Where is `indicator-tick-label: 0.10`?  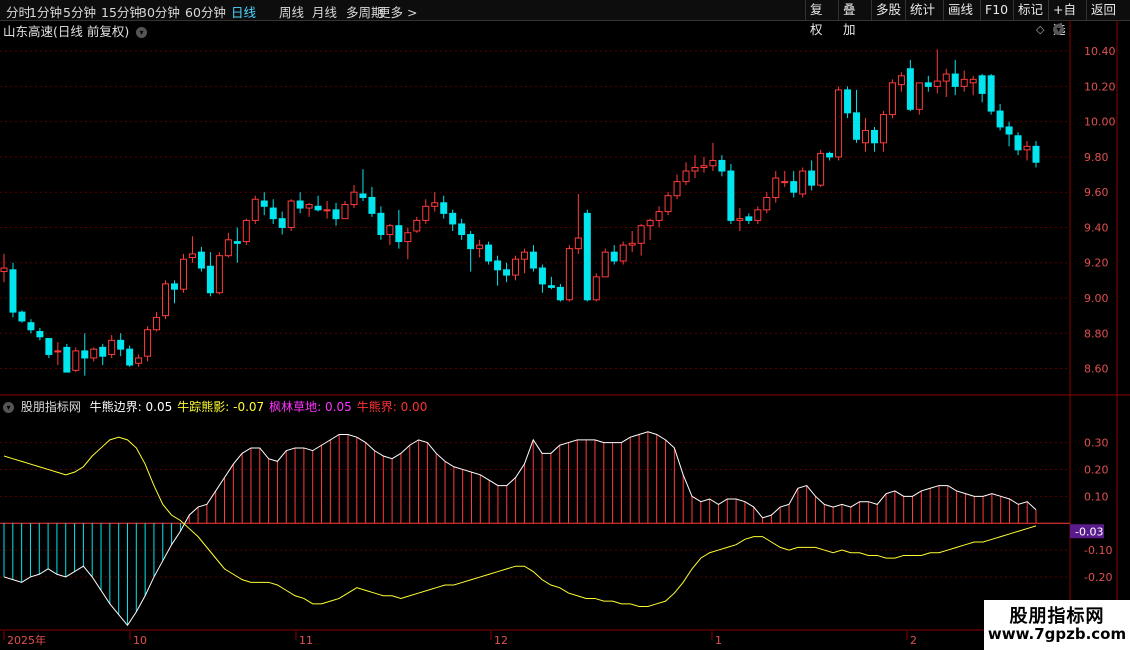
indicator-tick-label: 0.10 is located at coordinates (1096, 496).